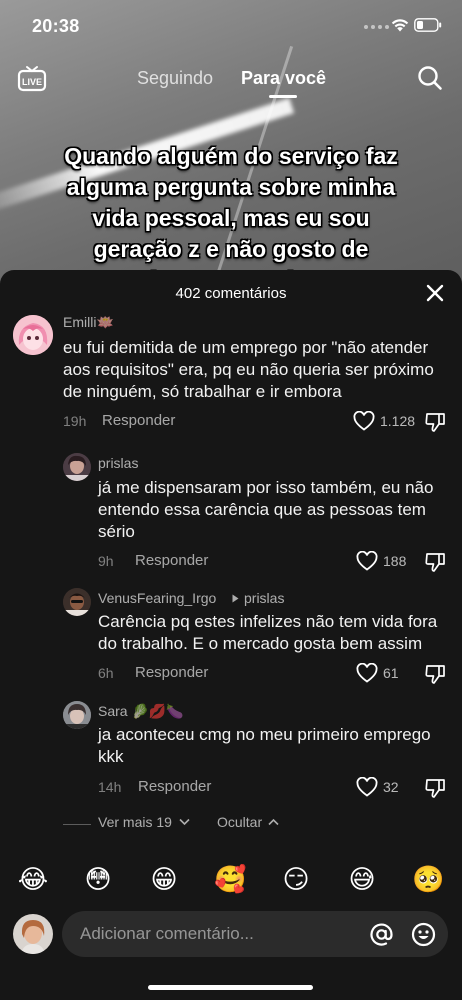 The height and width of the screenshot is (1000, 462). Describe the element at coordinates (283, 78) in the screenshot. I see `tab-for-you: Para você` at that location.